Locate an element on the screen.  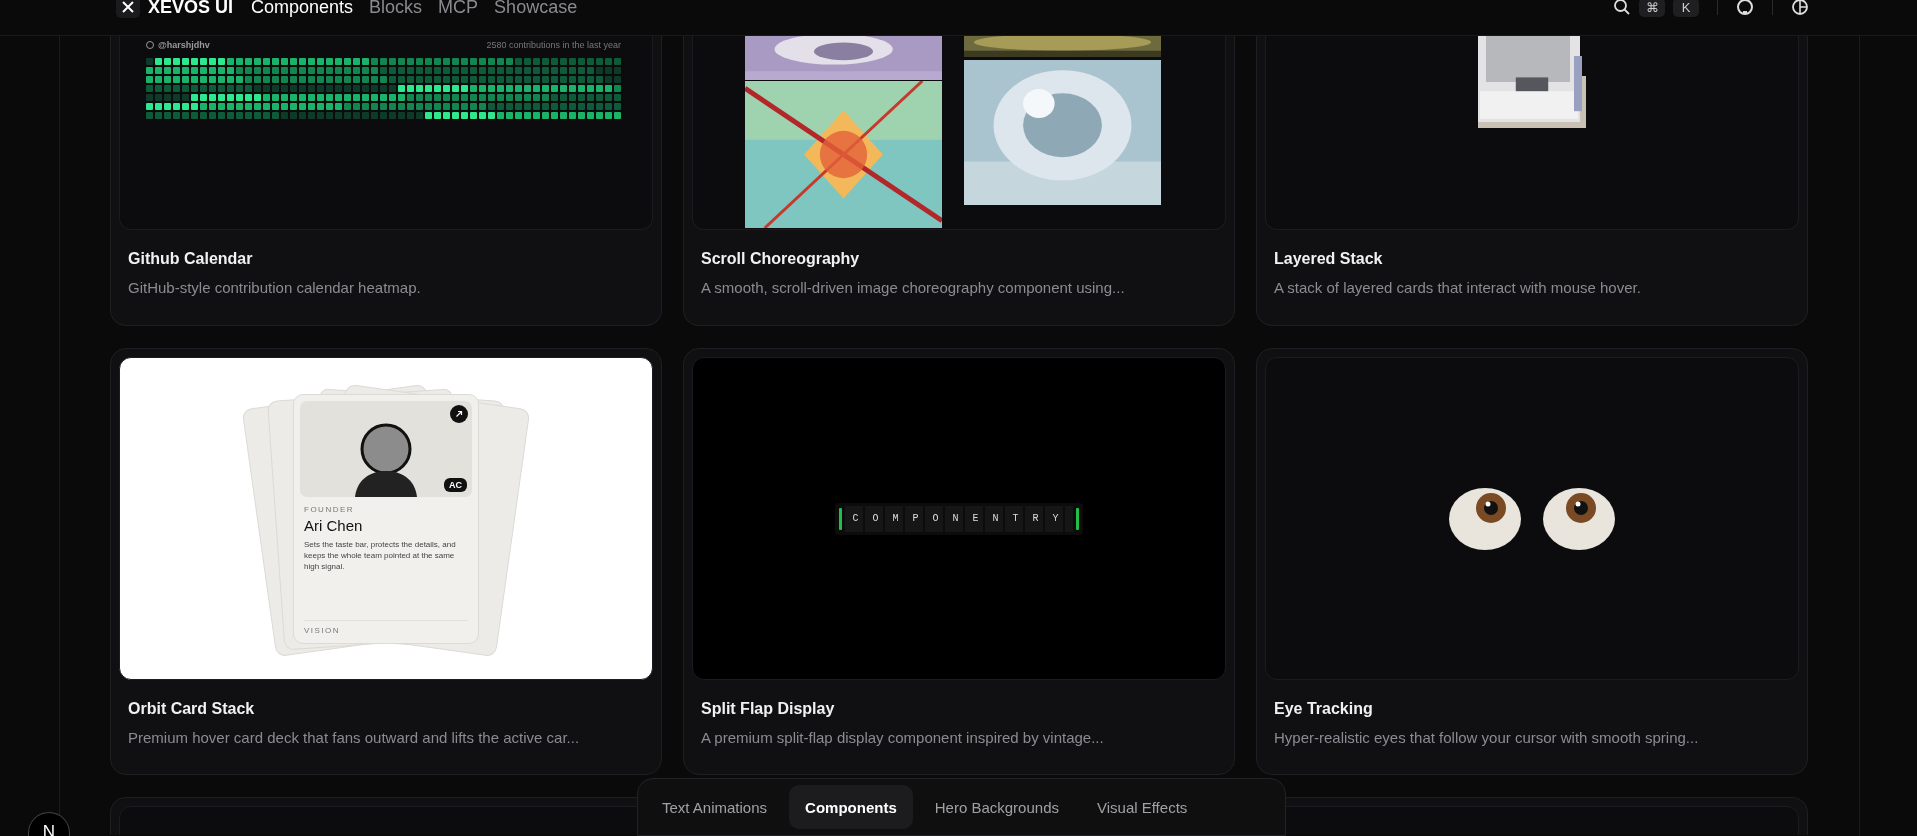
card-description: GitHub-style contribution calendar heatmap. is located at coordinates (275, 287).